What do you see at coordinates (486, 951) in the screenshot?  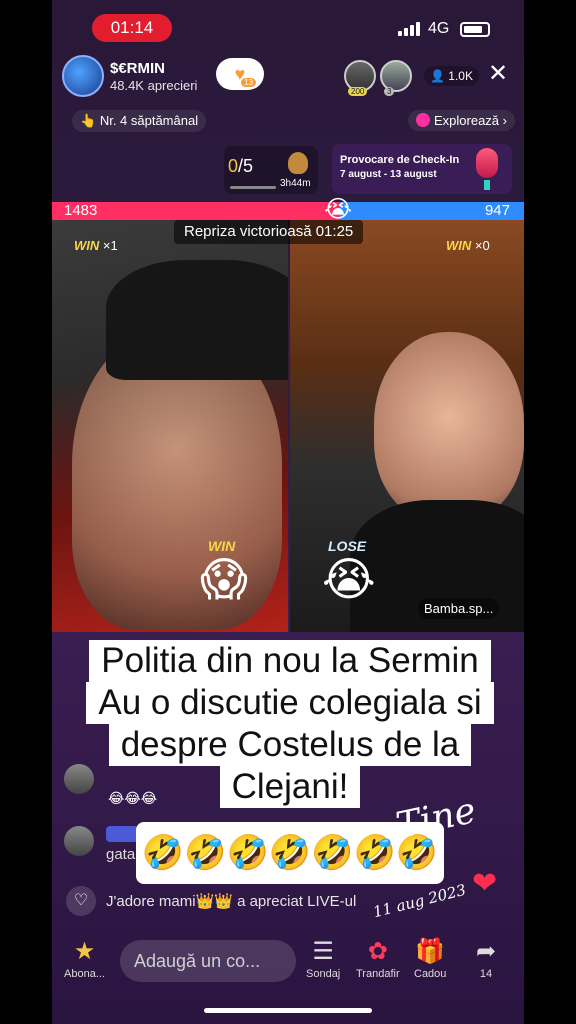 I see `share-icon: ➦` at bounding box center [486, 951].